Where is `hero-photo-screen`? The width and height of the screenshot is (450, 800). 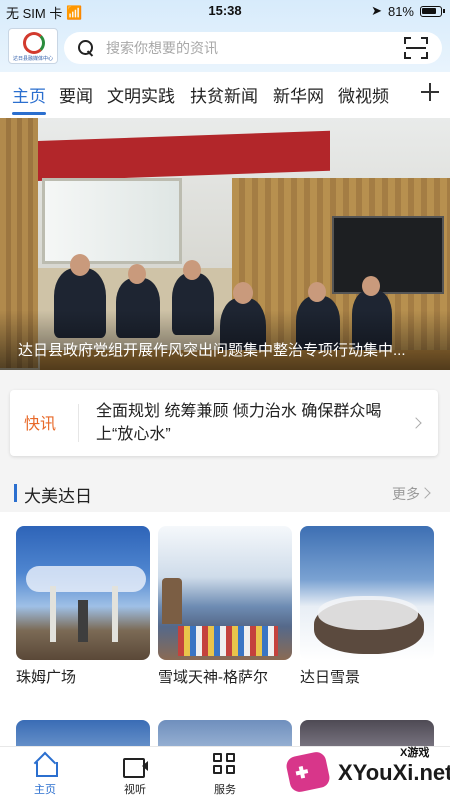
hero-photo-screen is located at coordinates (388, 255).